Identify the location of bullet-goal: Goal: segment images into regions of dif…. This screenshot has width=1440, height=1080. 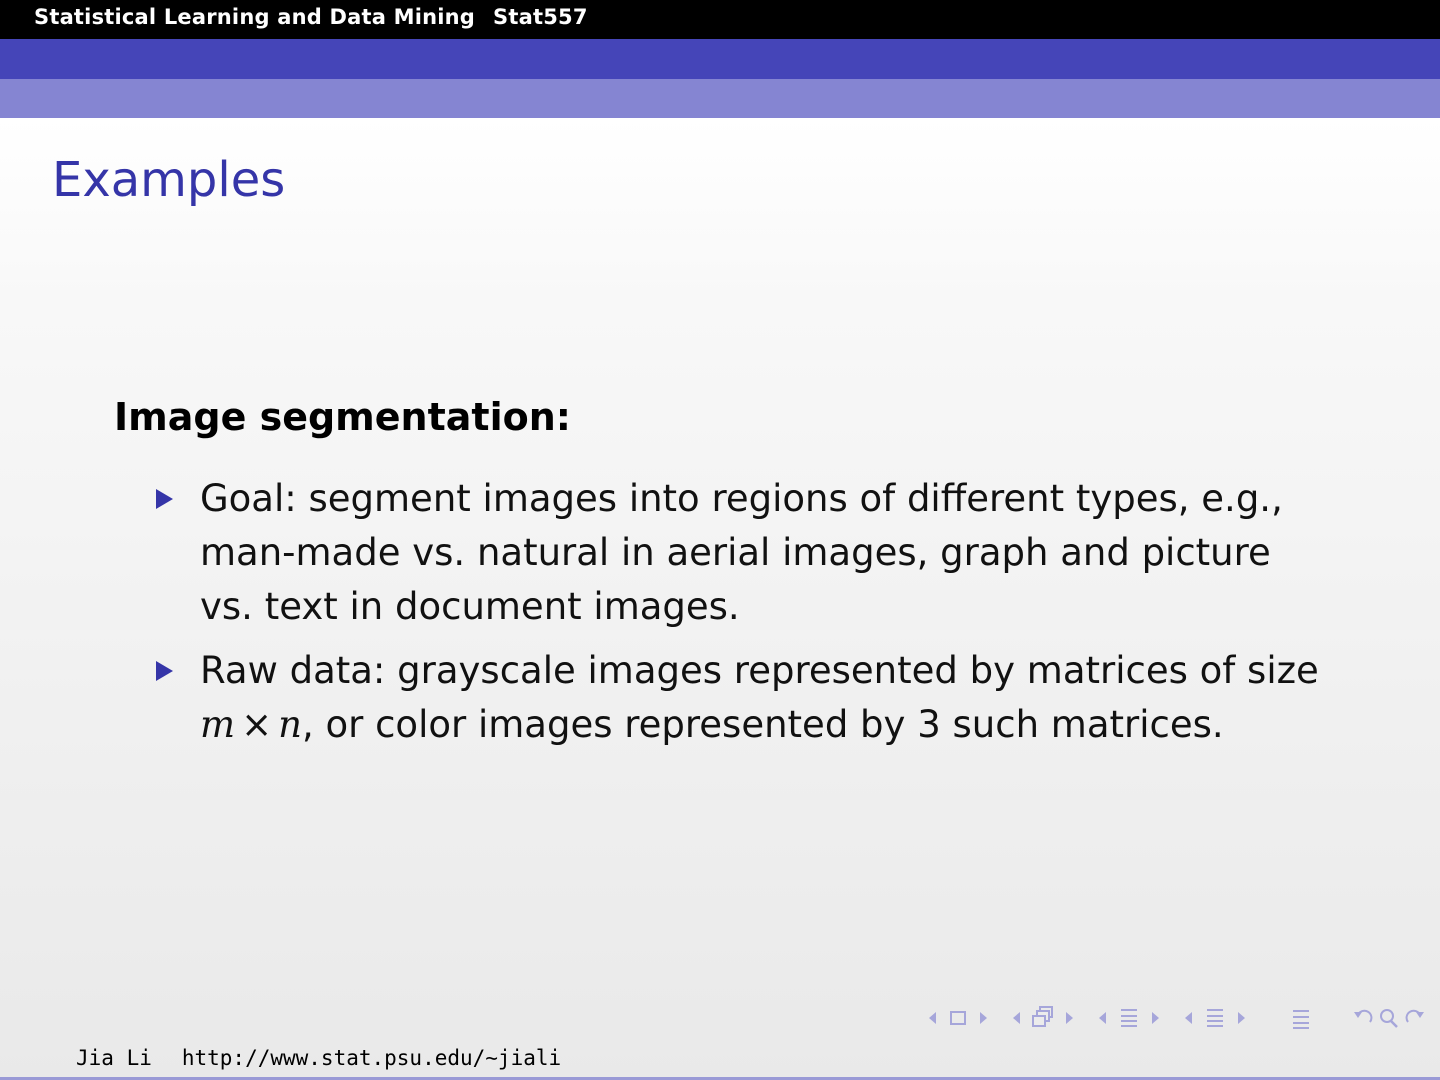
(745, 553).